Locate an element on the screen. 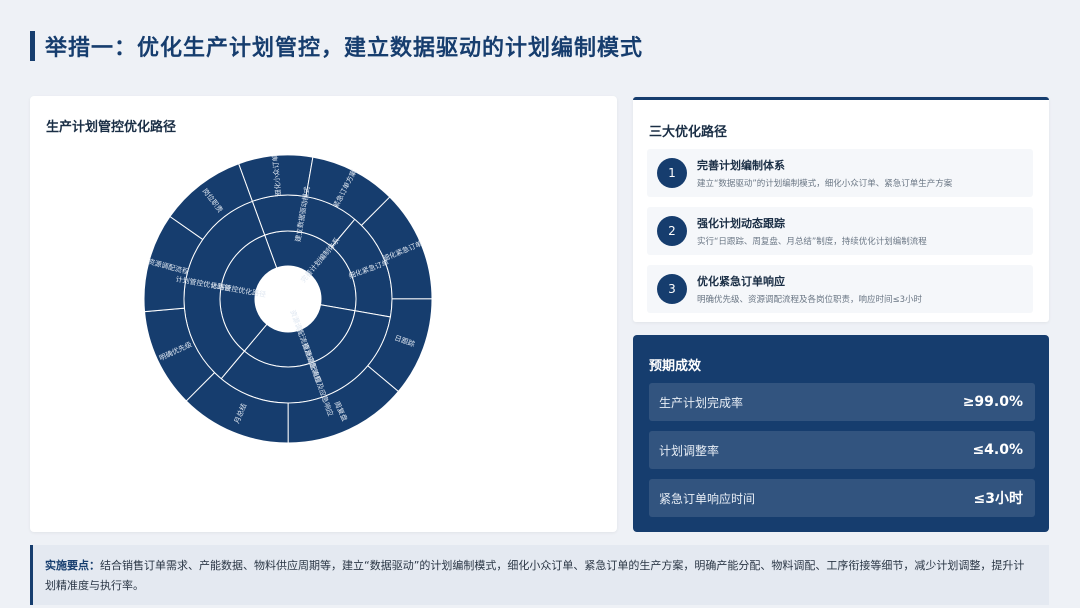  path-text: 优化紧急订单响应 明确优先级、资源调配流程及各岗位职责，响应时间≤3小时 is located at coordinates (809, 289).